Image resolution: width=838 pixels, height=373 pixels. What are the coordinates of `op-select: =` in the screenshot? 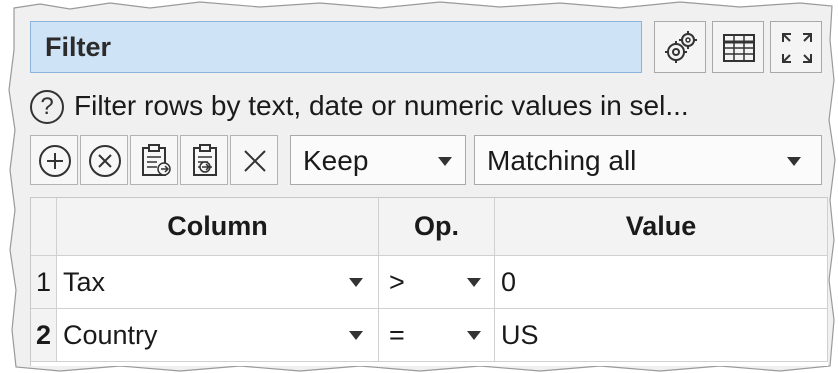 It's located at (437, 335).